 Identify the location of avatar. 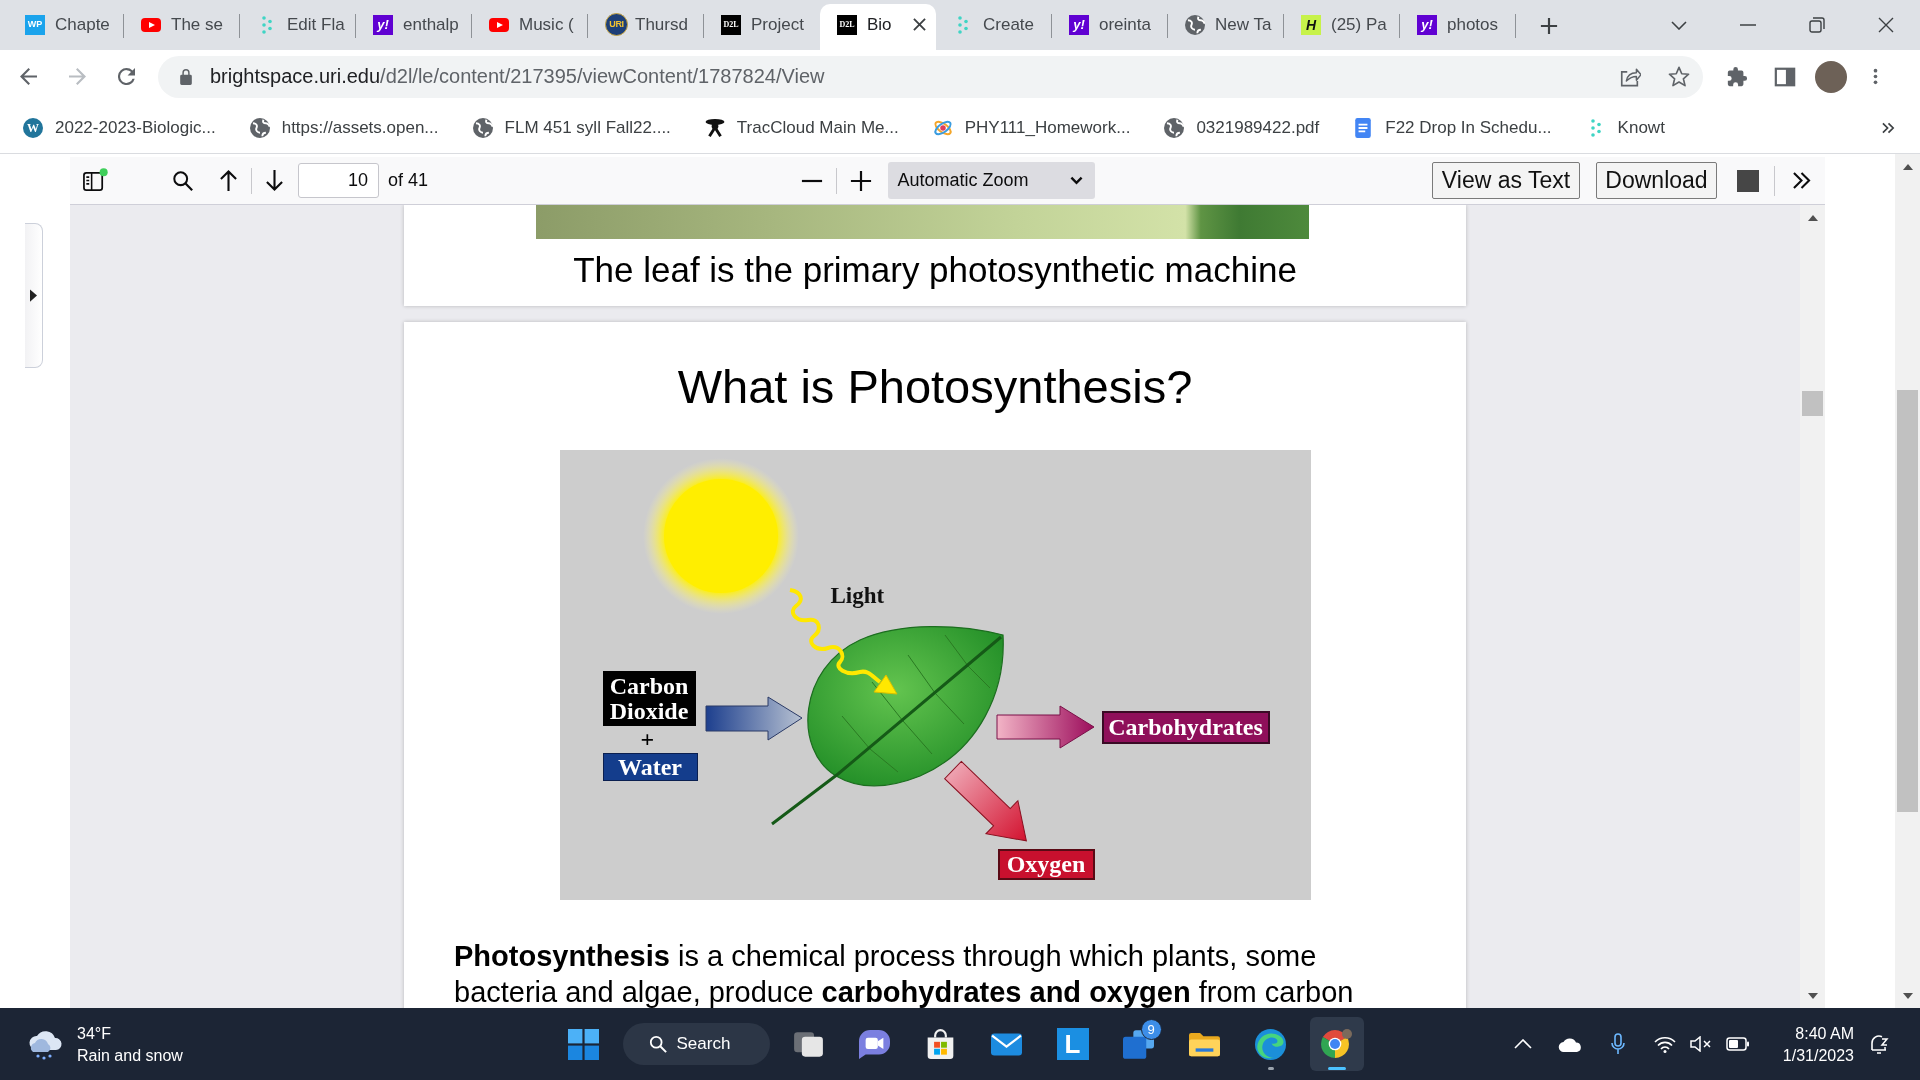
(1831, 76).